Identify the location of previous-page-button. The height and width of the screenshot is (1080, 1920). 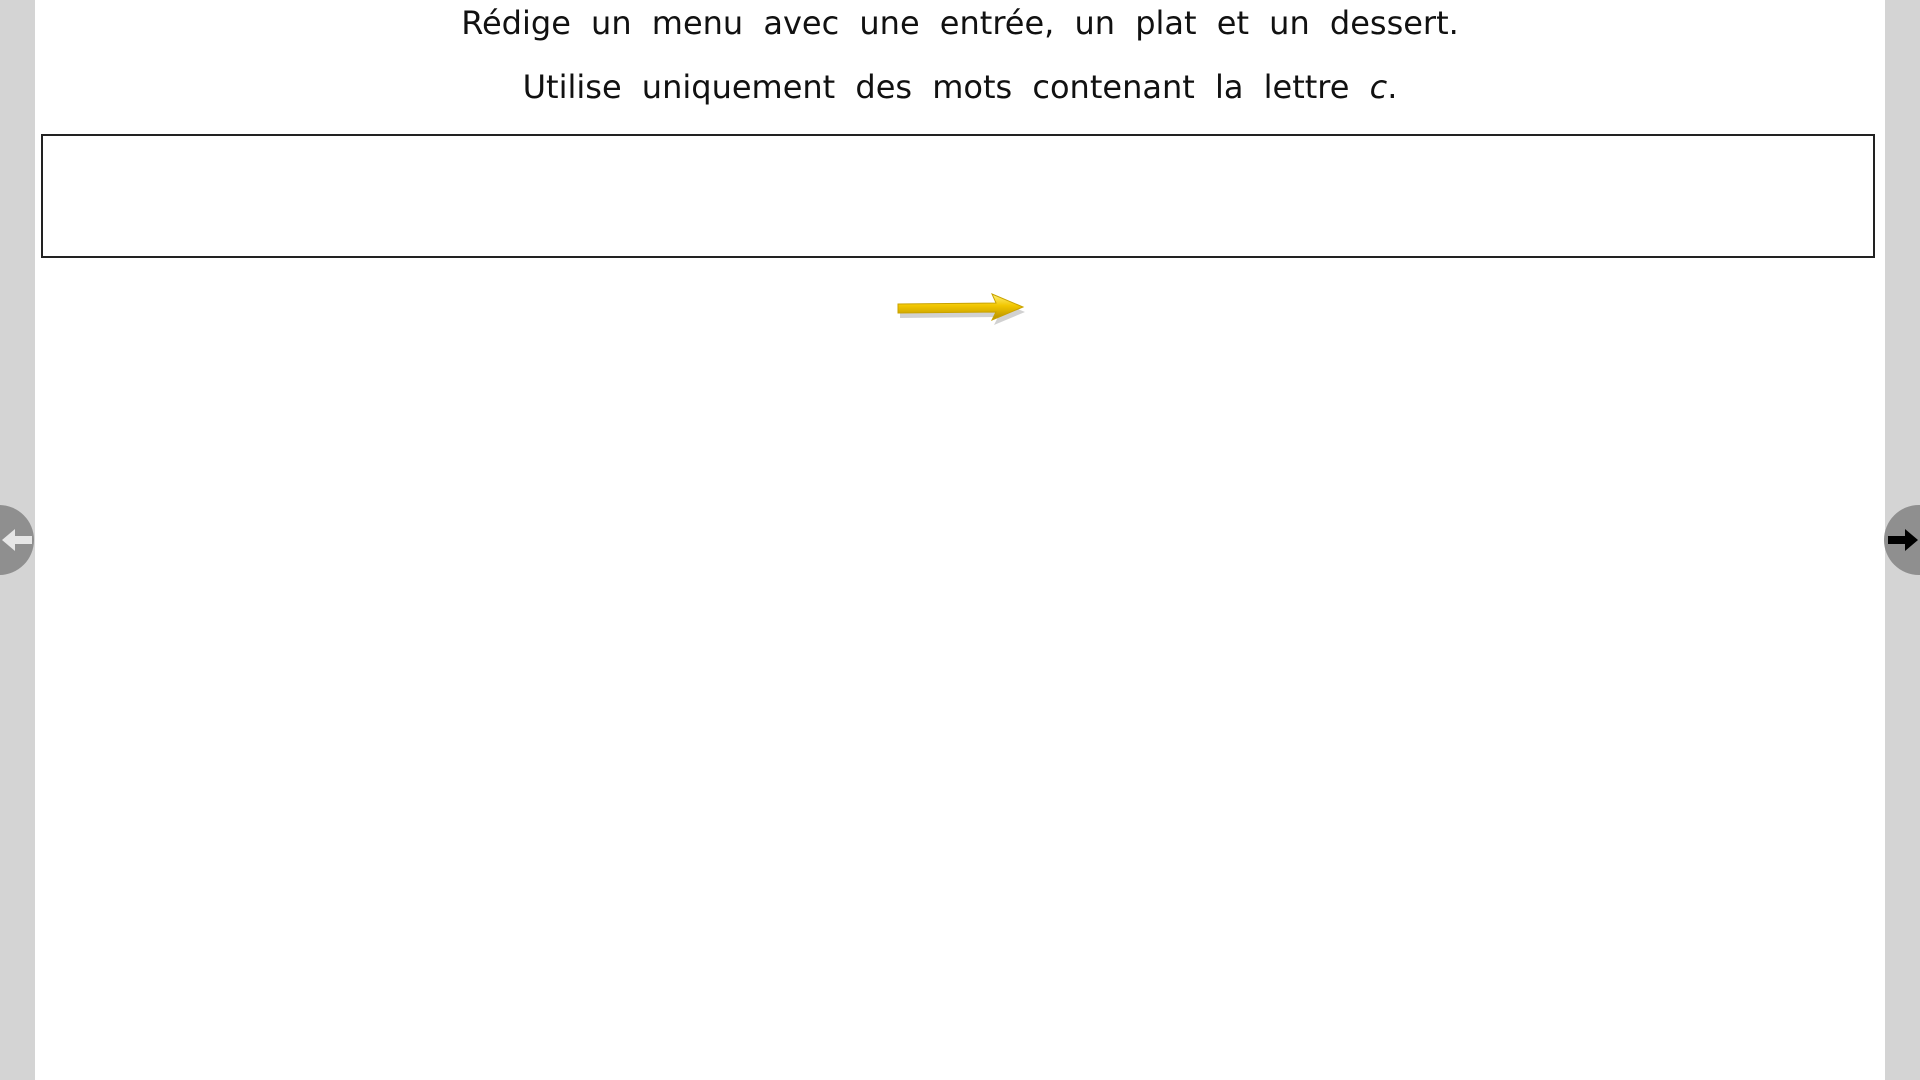
(17, 540).